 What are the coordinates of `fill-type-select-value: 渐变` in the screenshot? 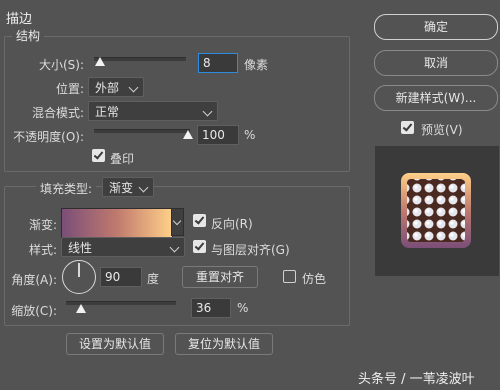 It's located at (121, 188).